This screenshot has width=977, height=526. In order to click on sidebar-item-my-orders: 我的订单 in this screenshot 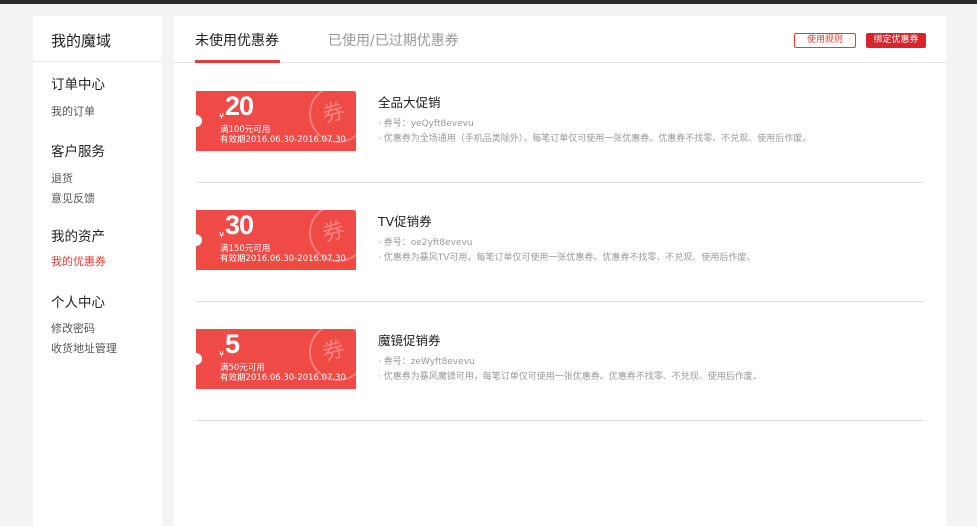, I will do `click(106, 112)`.